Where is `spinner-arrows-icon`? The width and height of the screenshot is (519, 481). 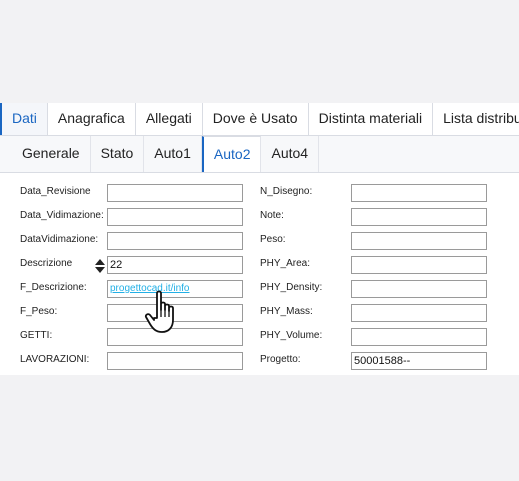 spinner-arrows-icon is located at coordinates (100, 266).